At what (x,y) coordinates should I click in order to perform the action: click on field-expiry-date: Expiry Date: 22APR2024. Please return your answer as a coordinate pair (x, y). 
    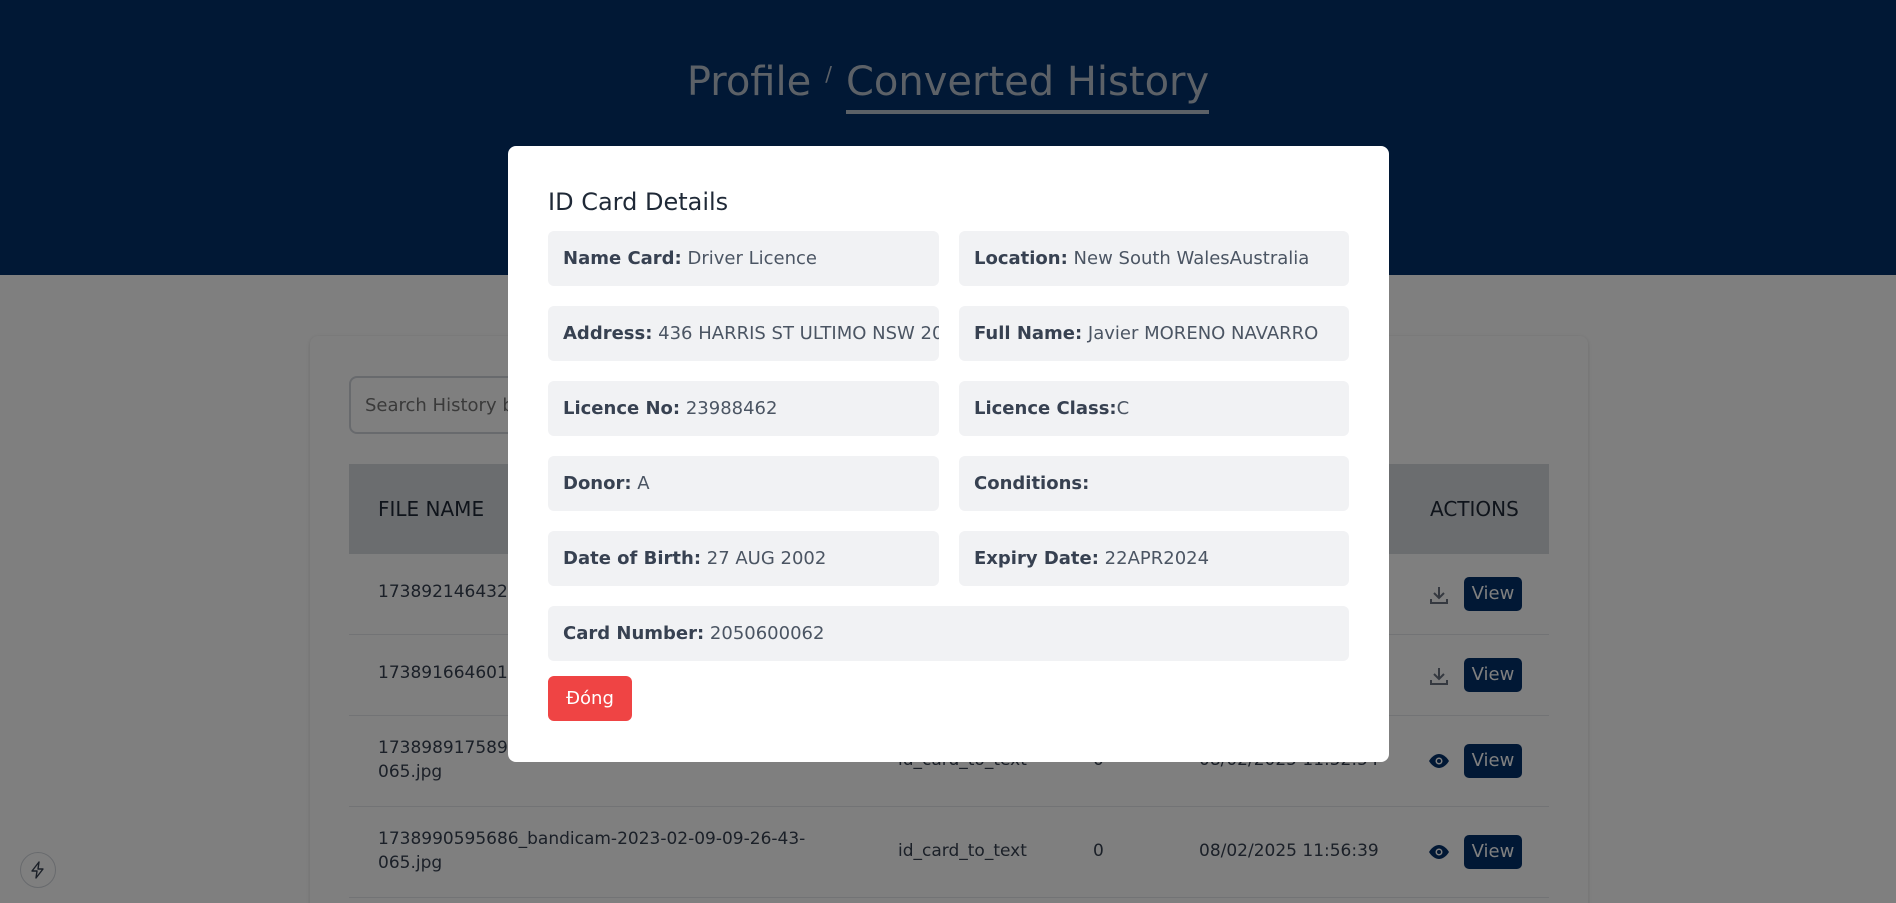
    Looking at the image, I should click on (1154, 558).